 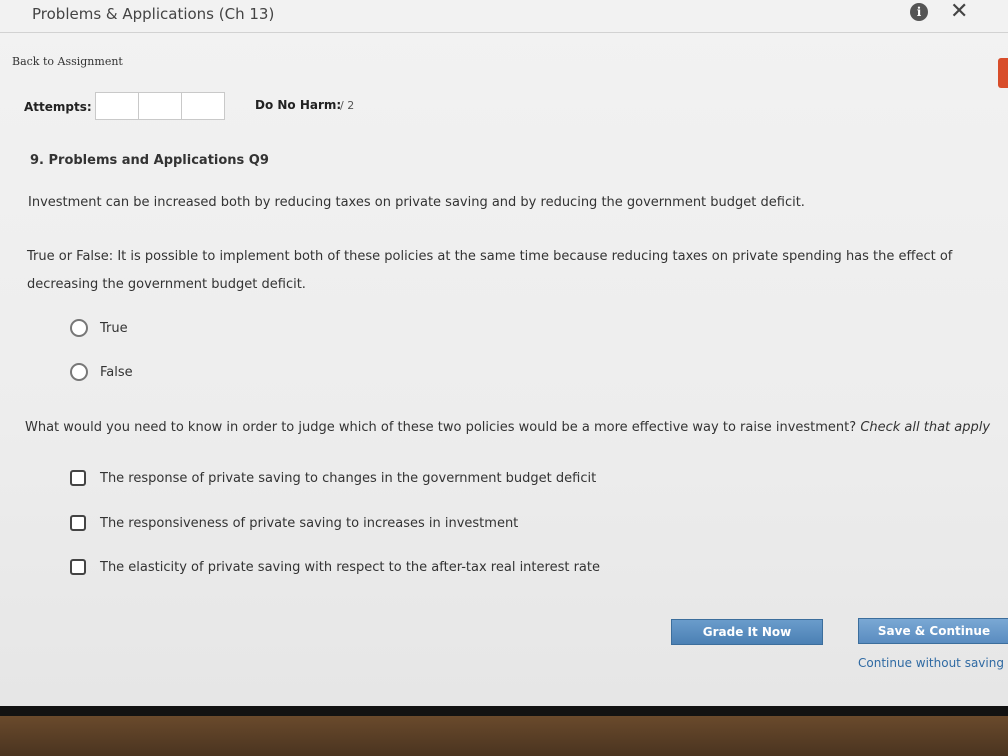 What do you see at coordinates (153, 14) in the screenshot?
I see `window-title: Problems & Applications (Ch 13)` at bounding box center [153, 14].